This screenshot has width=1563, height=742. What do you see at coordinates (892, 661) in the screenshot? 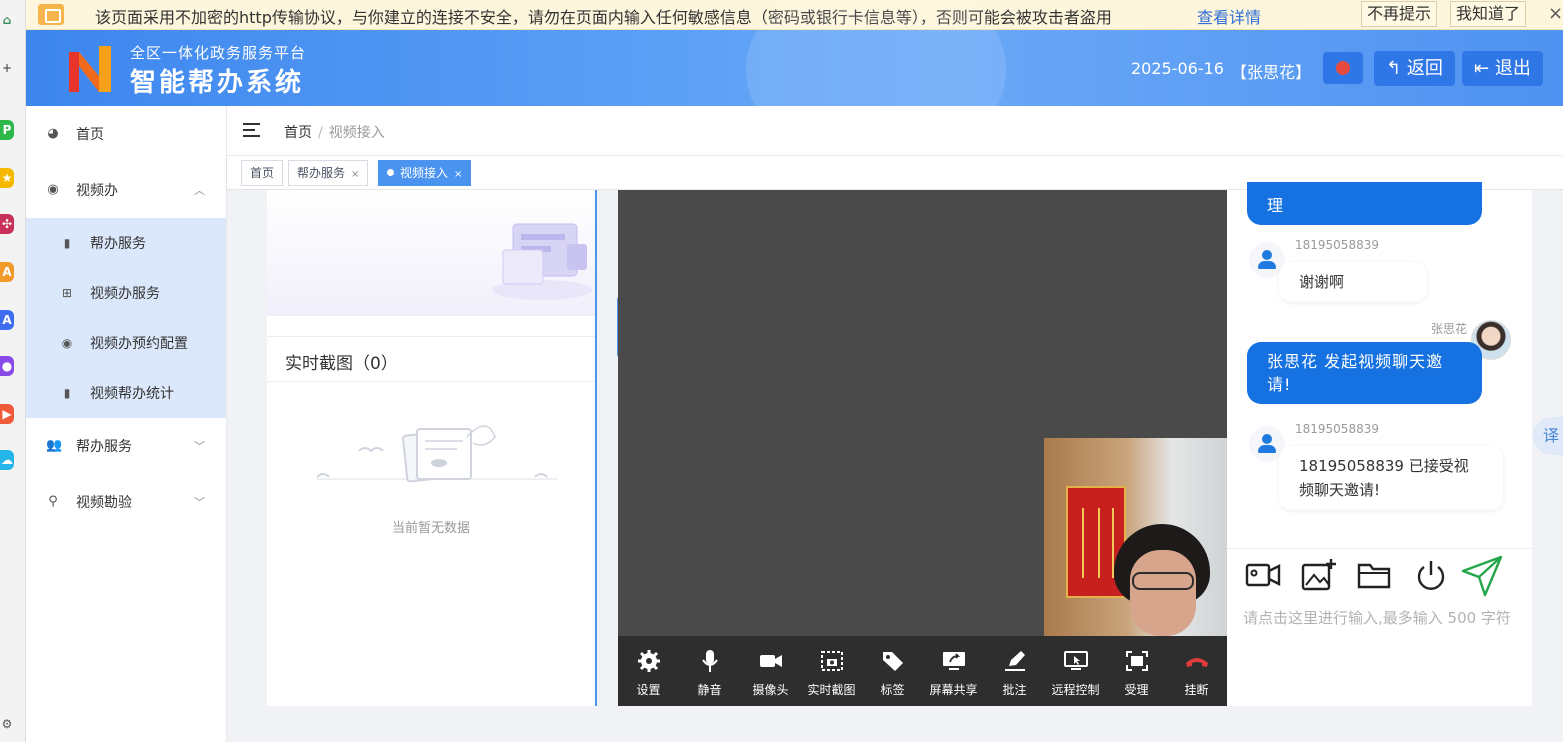
I see `tag-icon` at bounding box center [892, 661].